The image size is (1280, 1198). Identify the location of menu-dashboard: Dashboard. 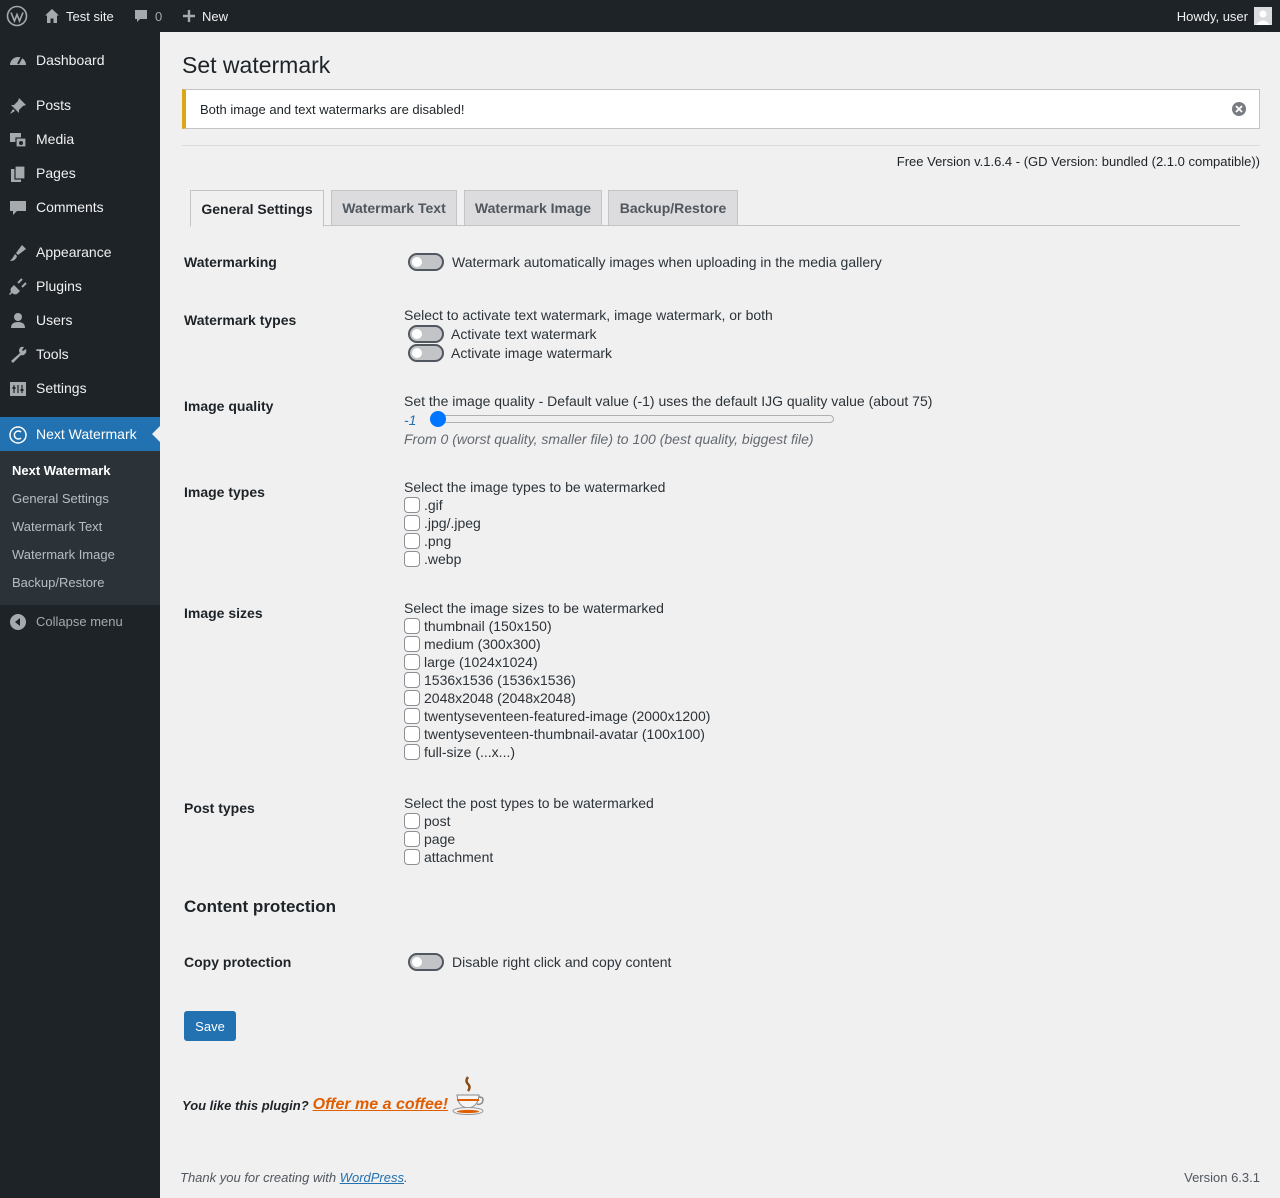
(80, 60).